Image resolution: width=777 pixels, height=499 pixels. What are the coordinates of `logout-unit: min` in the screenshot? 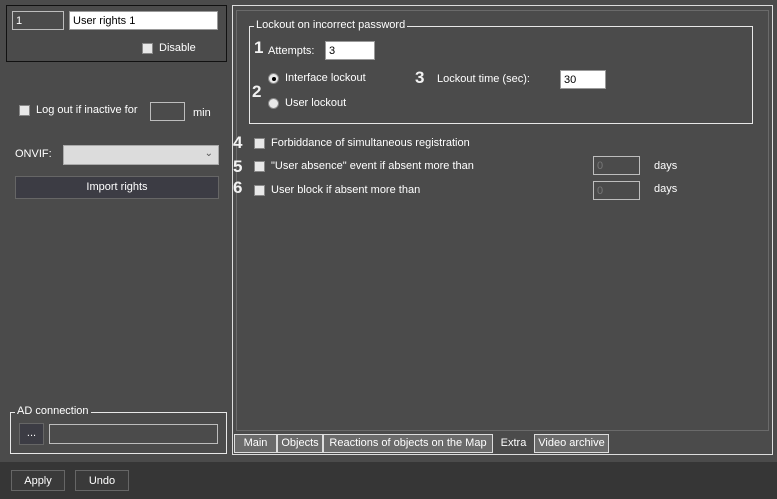 It's located at (202, 113).